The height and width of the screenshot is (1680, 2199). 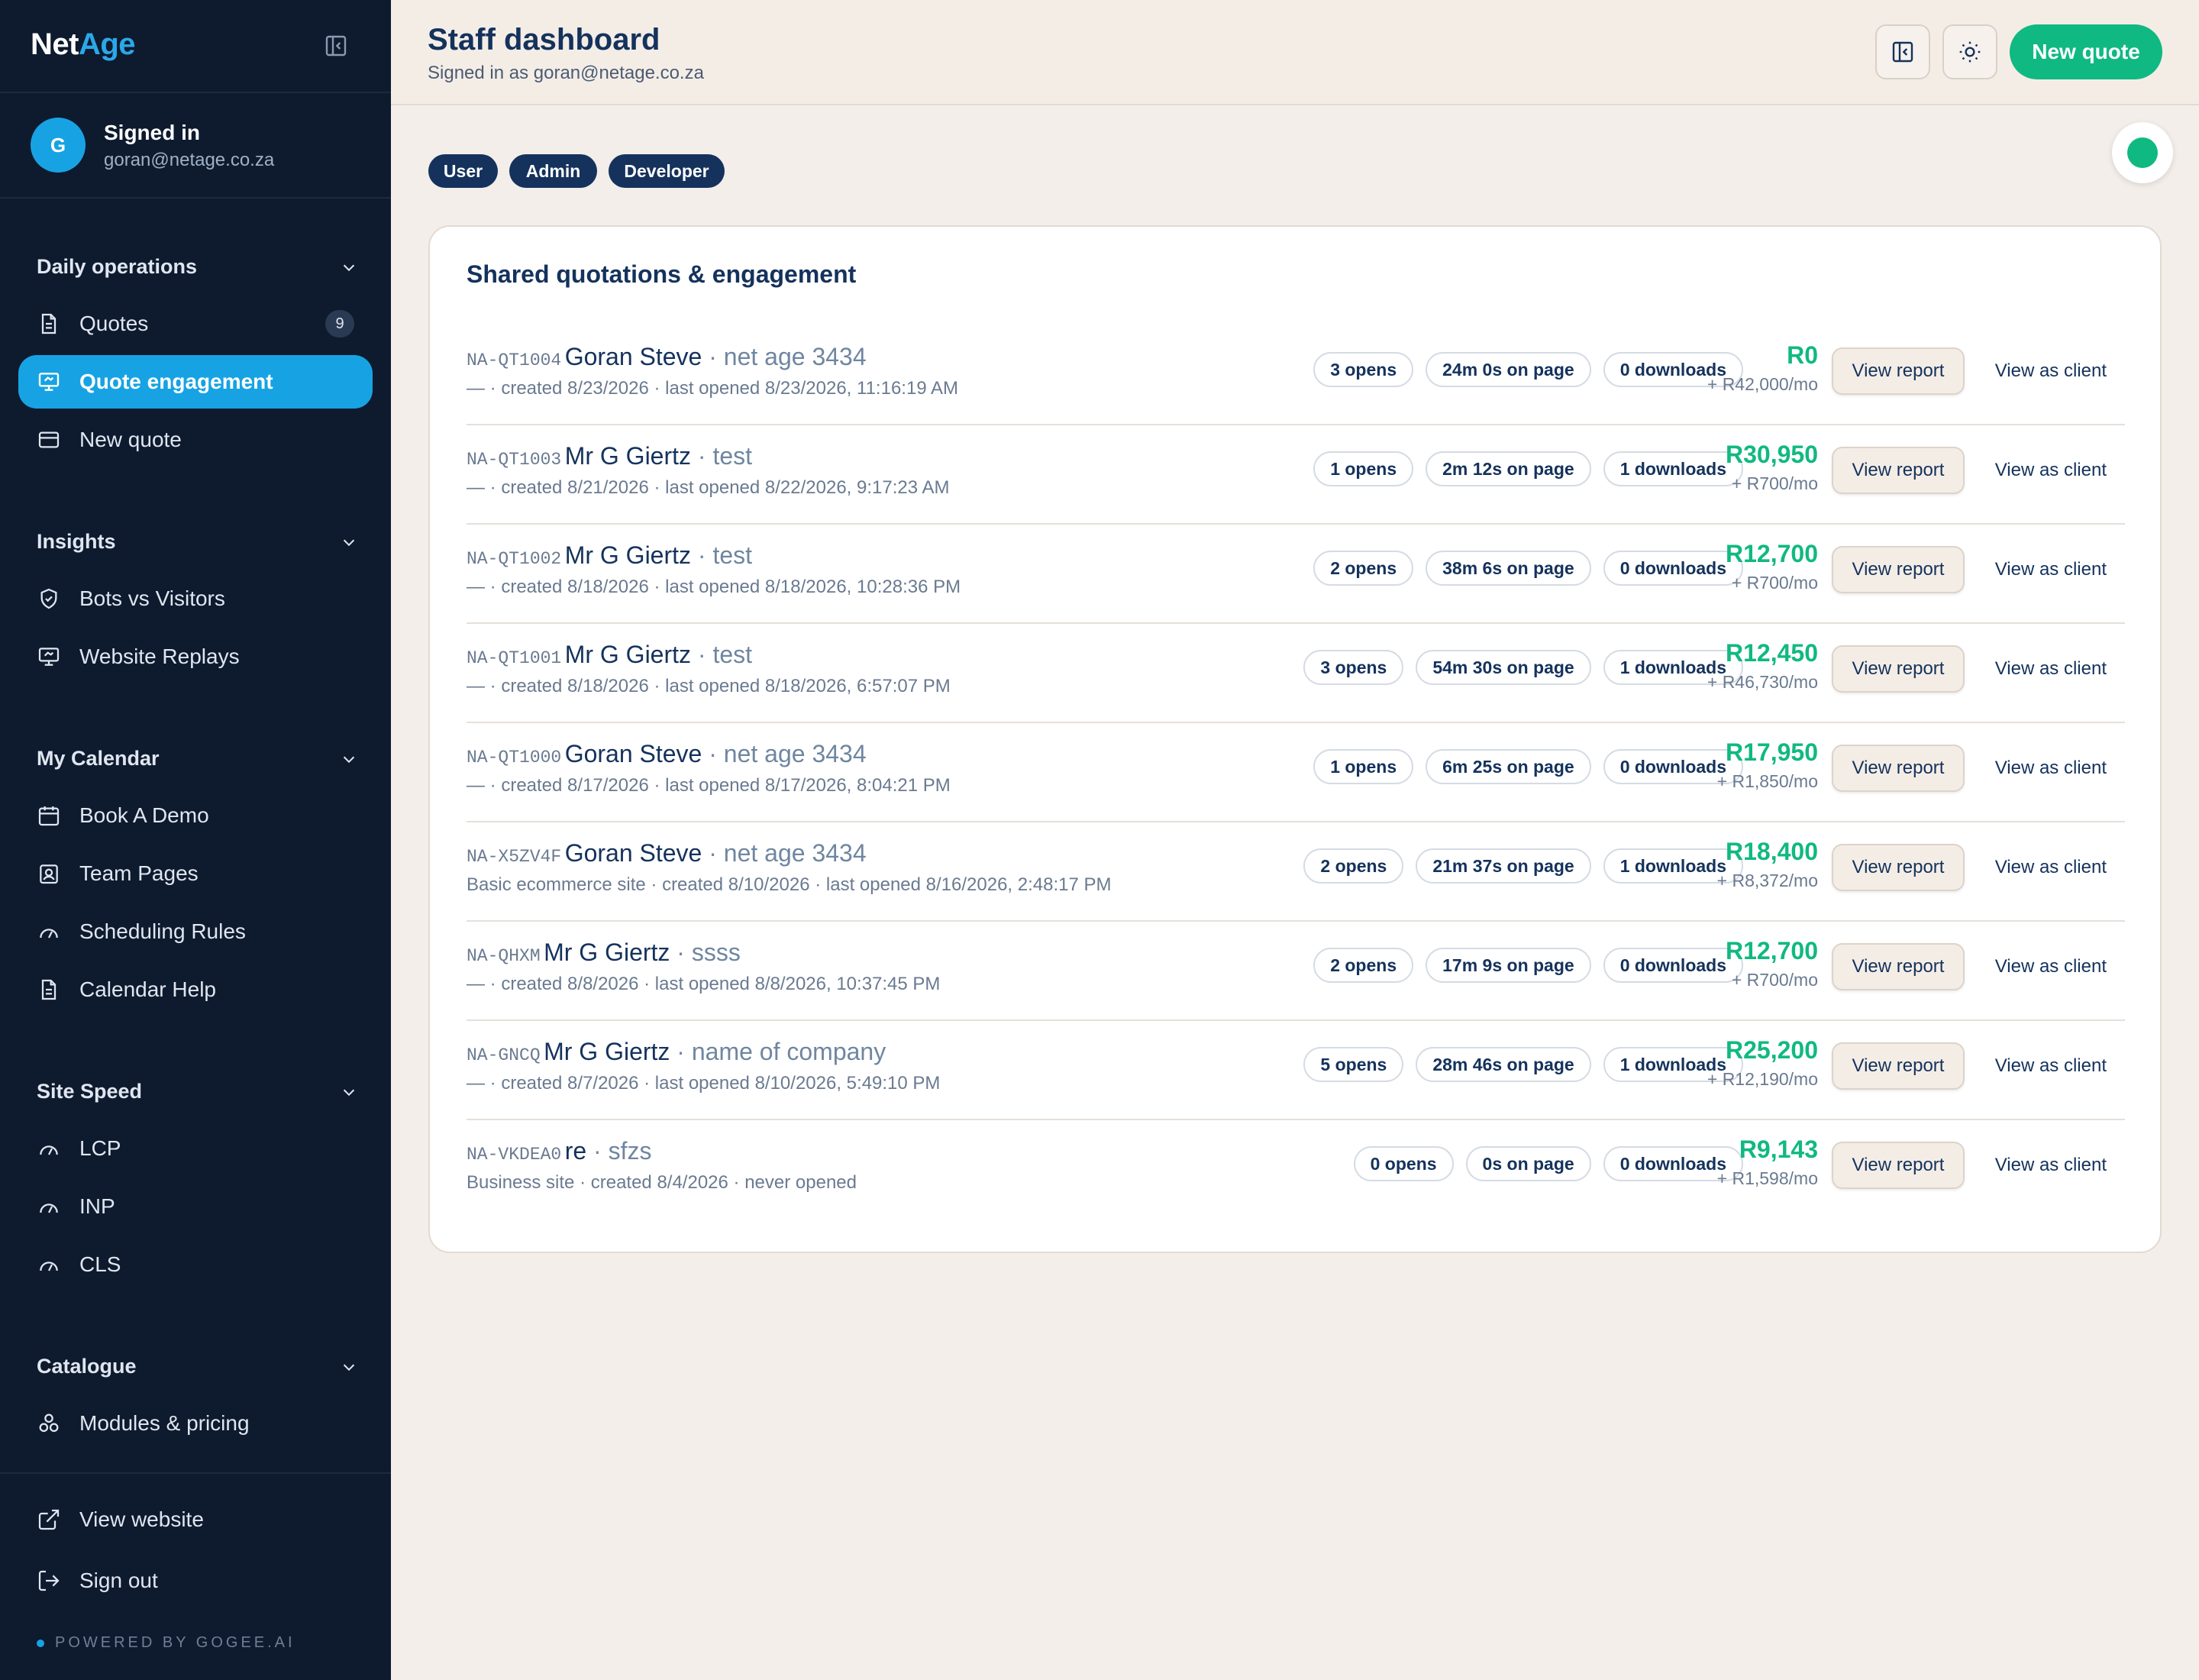 What do you see at coordinates (83, 44) in the screenshot?
I see `brand-logo: NetAge` at bounding box center [83, 44].